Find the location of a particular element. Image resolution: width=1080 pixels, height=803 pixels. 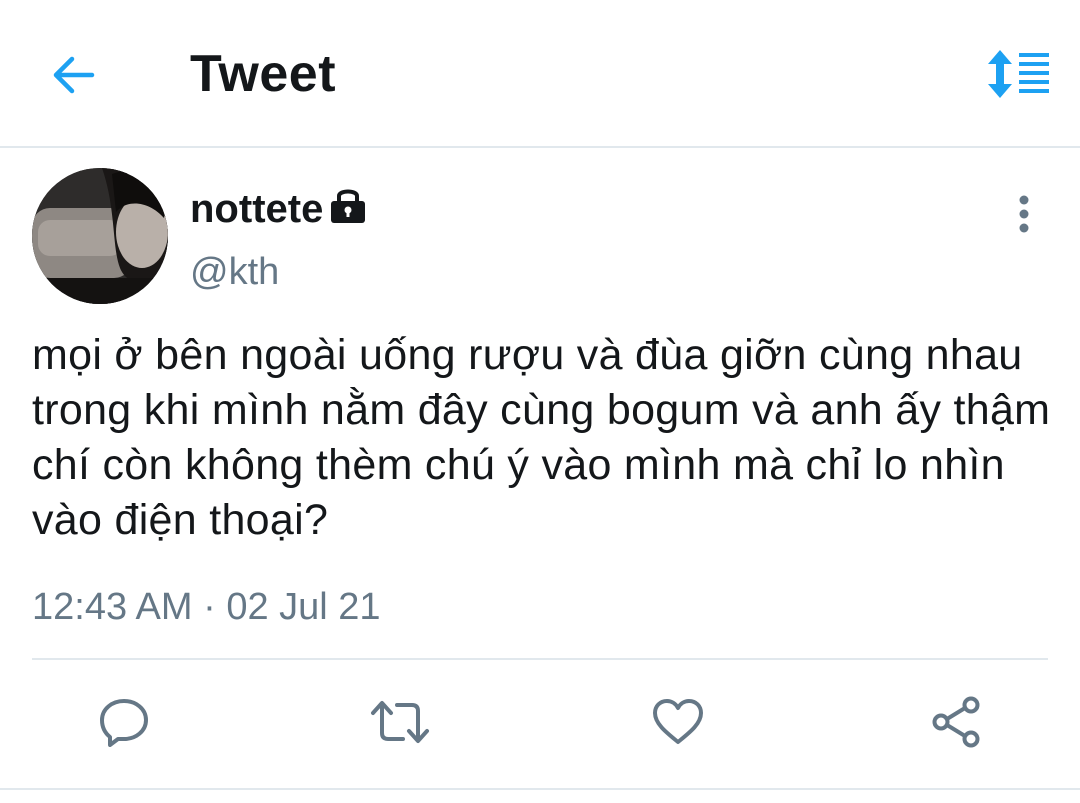

back-button is located at coordinates (73, 75).